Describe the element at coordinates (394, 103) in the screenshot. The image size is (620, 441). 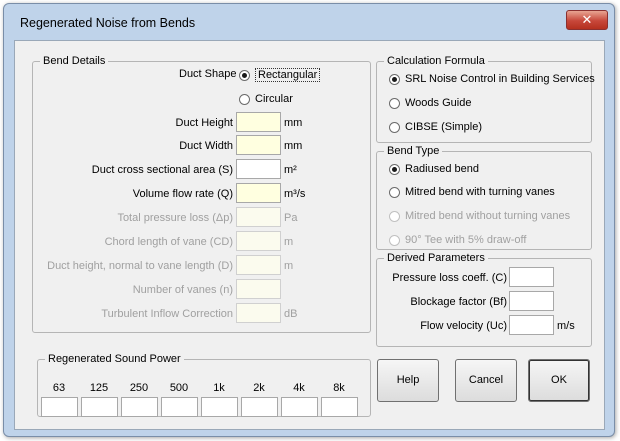
I see `radio-woods-guide-dot` at that location.